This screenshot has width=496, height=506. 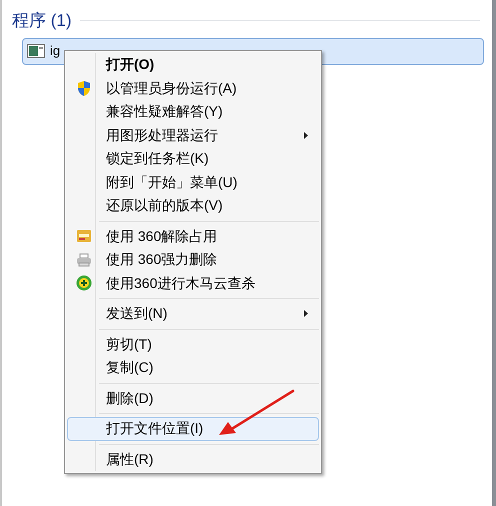 I want to click on program-name: ig, so click(x=55, y=51).